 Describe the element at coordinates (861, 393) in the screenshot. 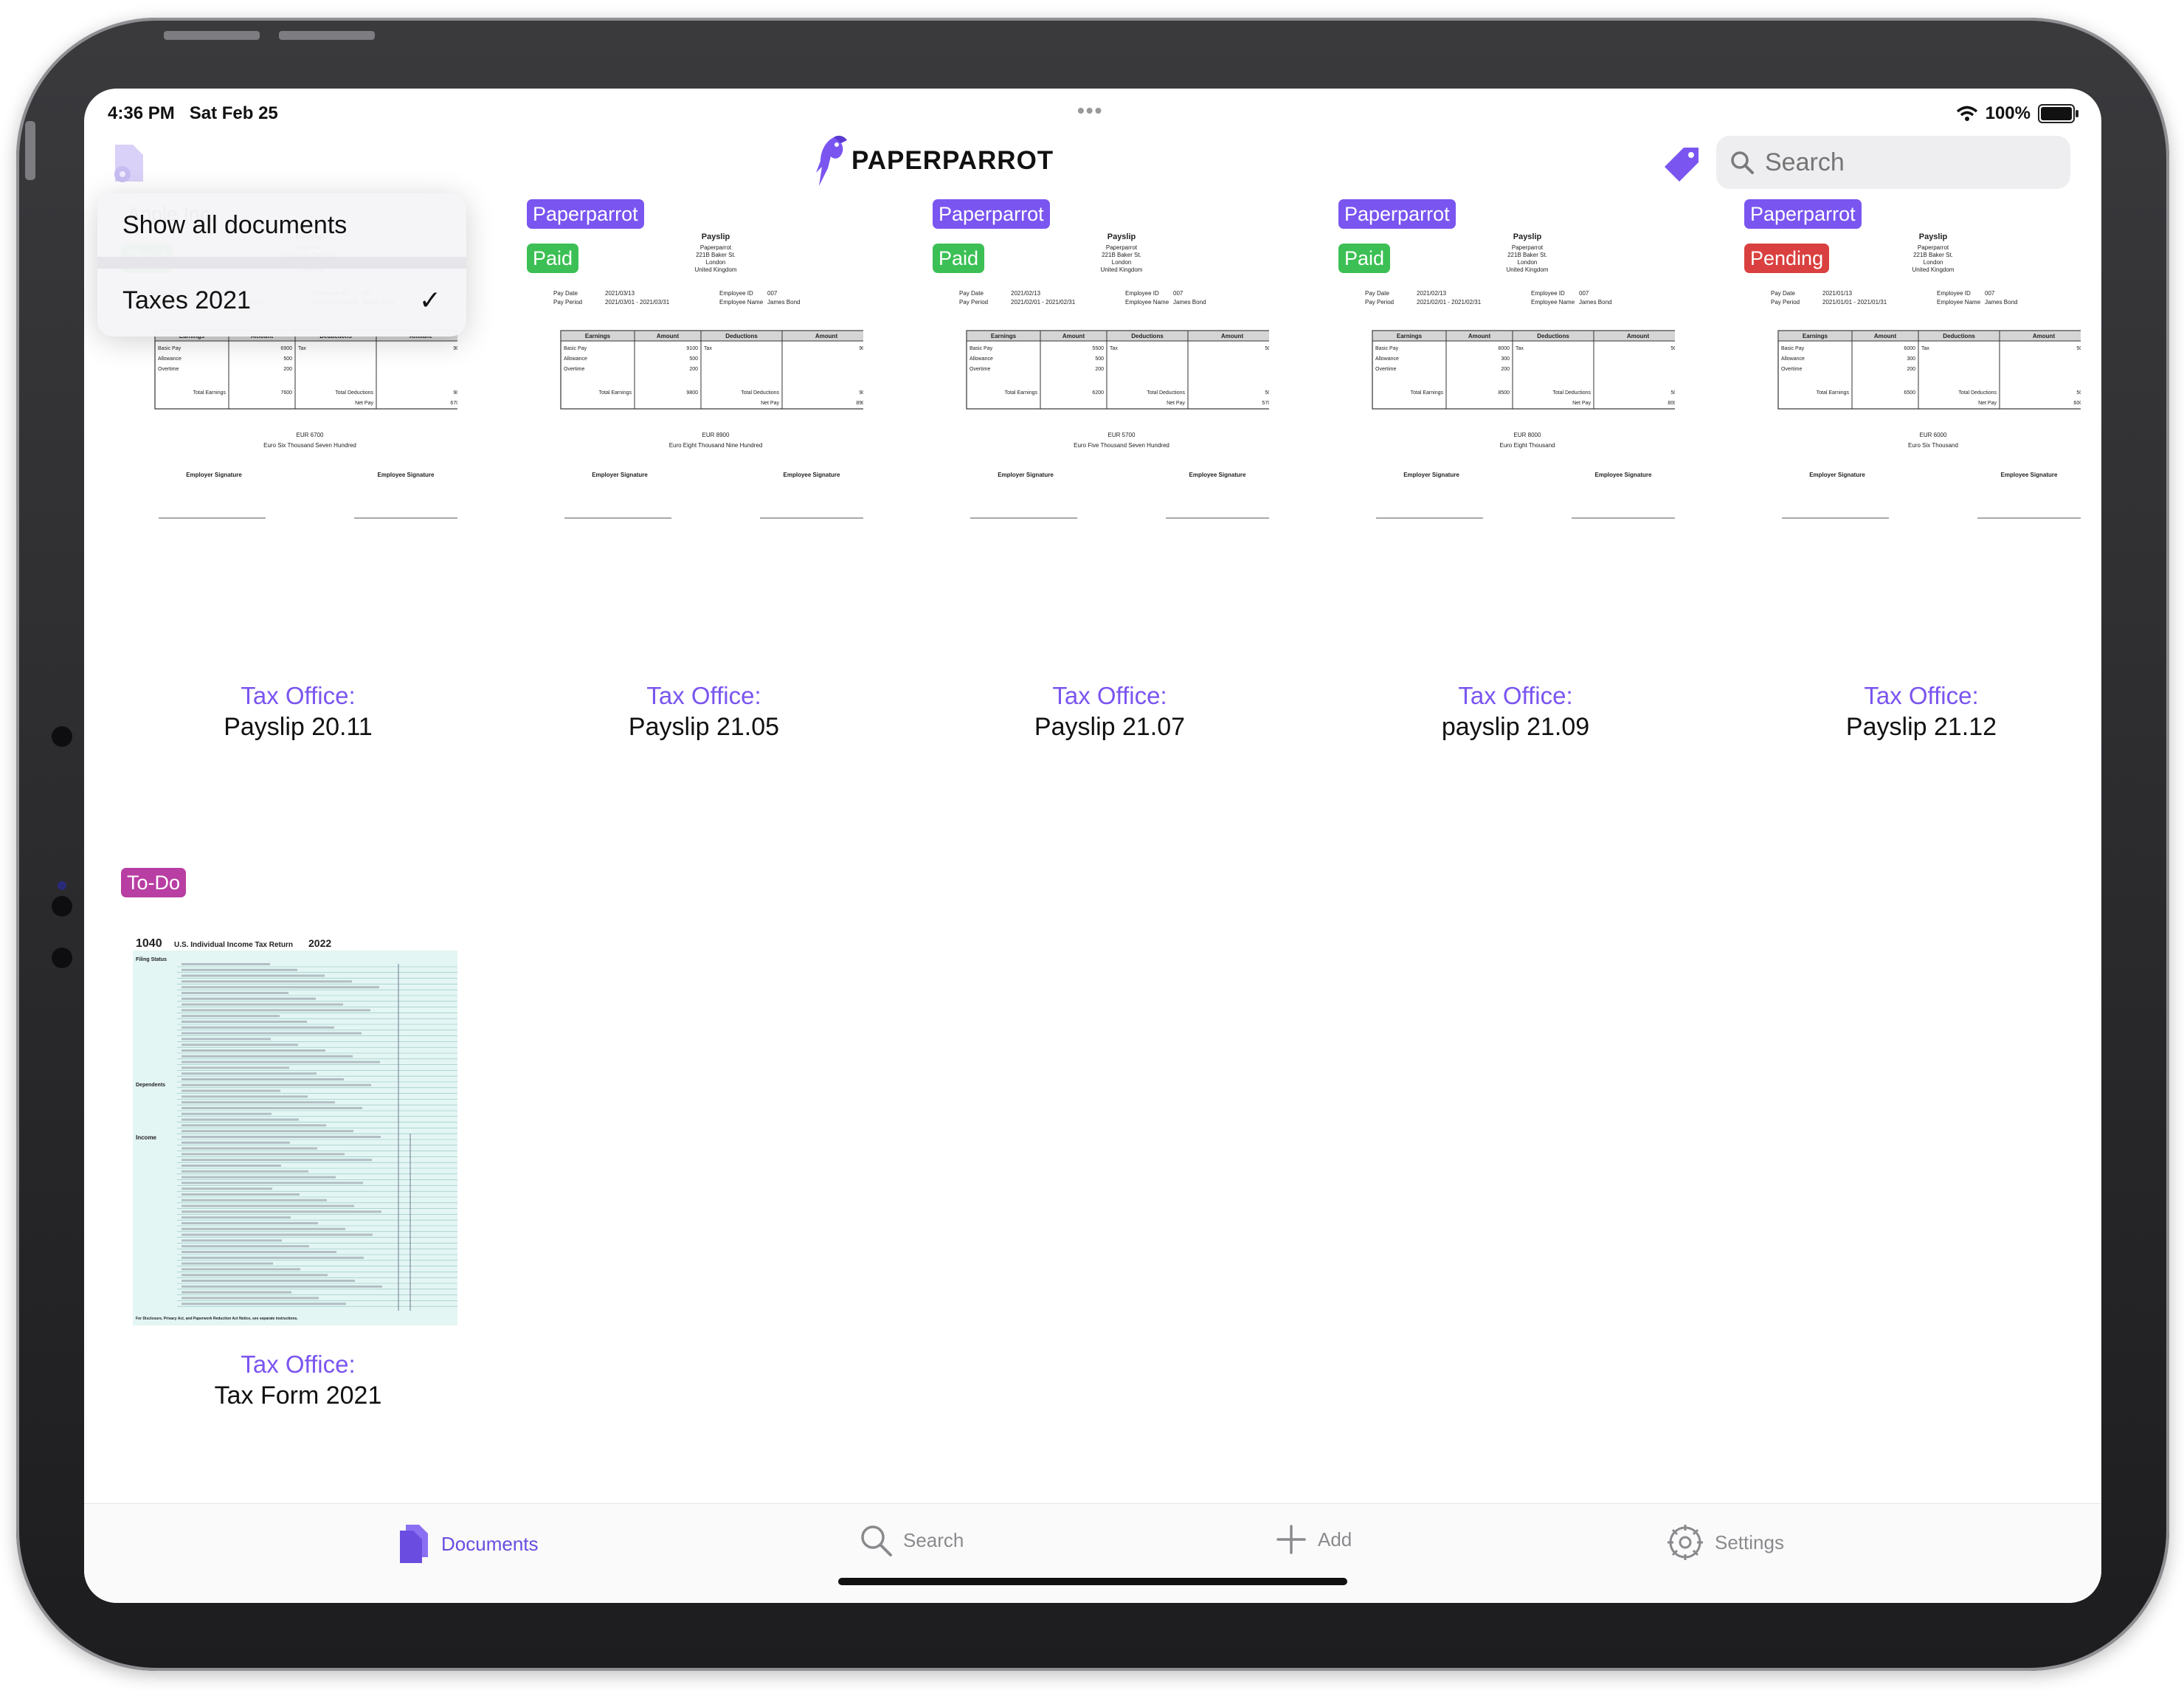

I see `preview-text: 900` at that location.